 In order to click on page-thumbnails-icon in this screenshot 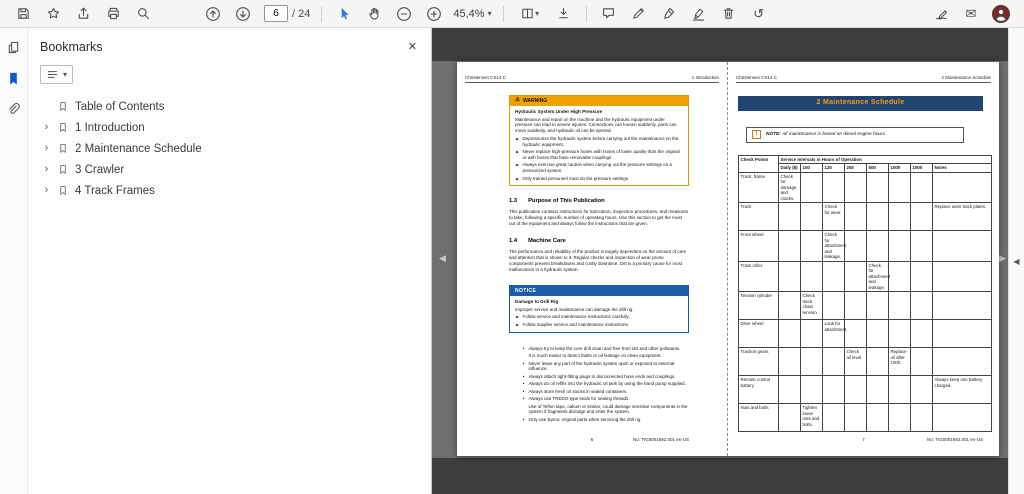, I will do `click(13, 47)`.